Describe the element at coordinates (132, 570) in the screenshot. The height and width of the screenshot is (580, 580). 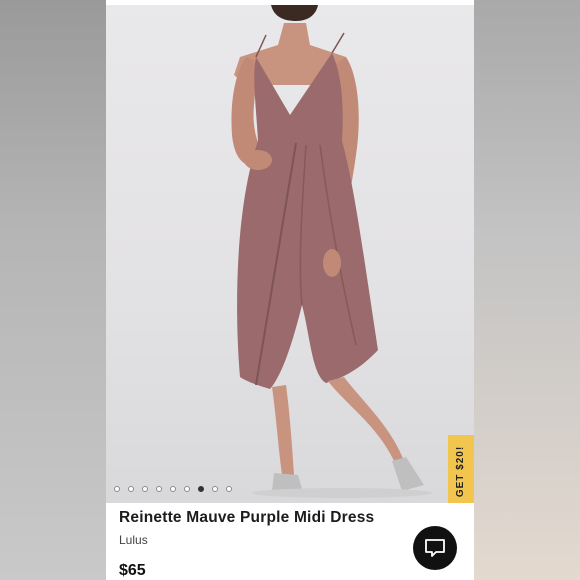
I see `product-price: $65` at that location.